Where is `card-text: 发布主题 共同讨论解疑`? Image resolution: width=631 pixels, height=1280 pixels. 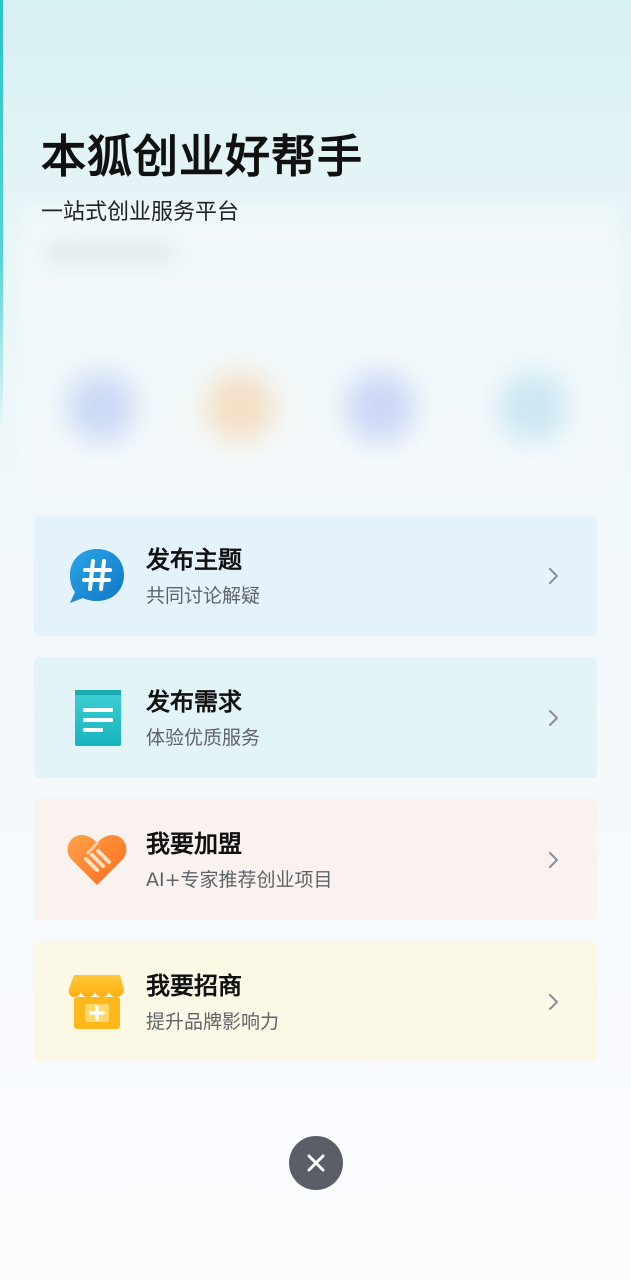 card-text: 发布主题 共同讨论解疑 is located at coordinates (203, 576).